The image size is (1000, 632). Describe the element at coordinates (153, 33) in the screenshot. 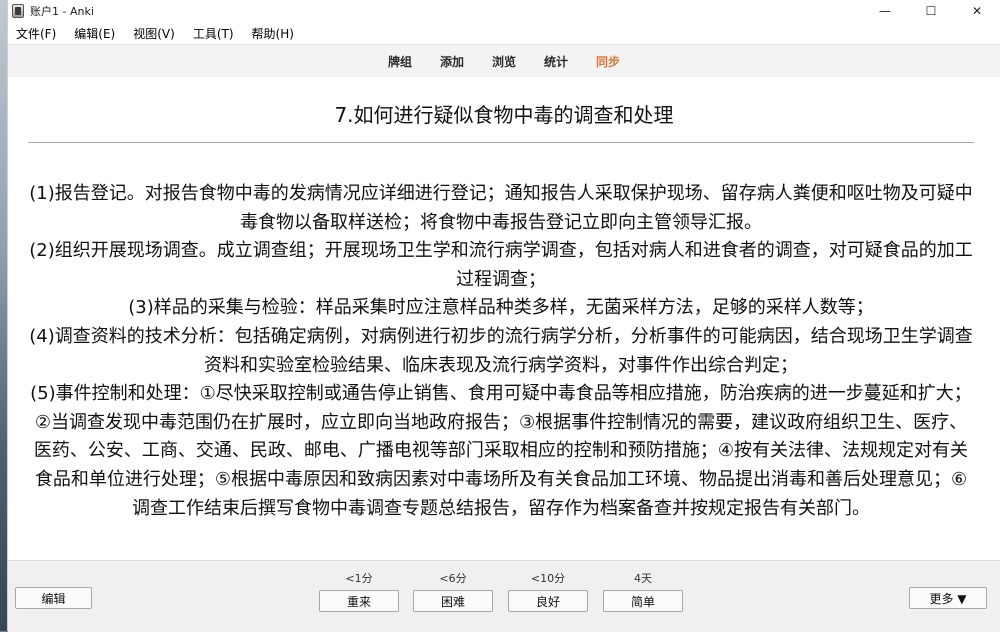

I see `menu-view: 视图(V)` at that location.